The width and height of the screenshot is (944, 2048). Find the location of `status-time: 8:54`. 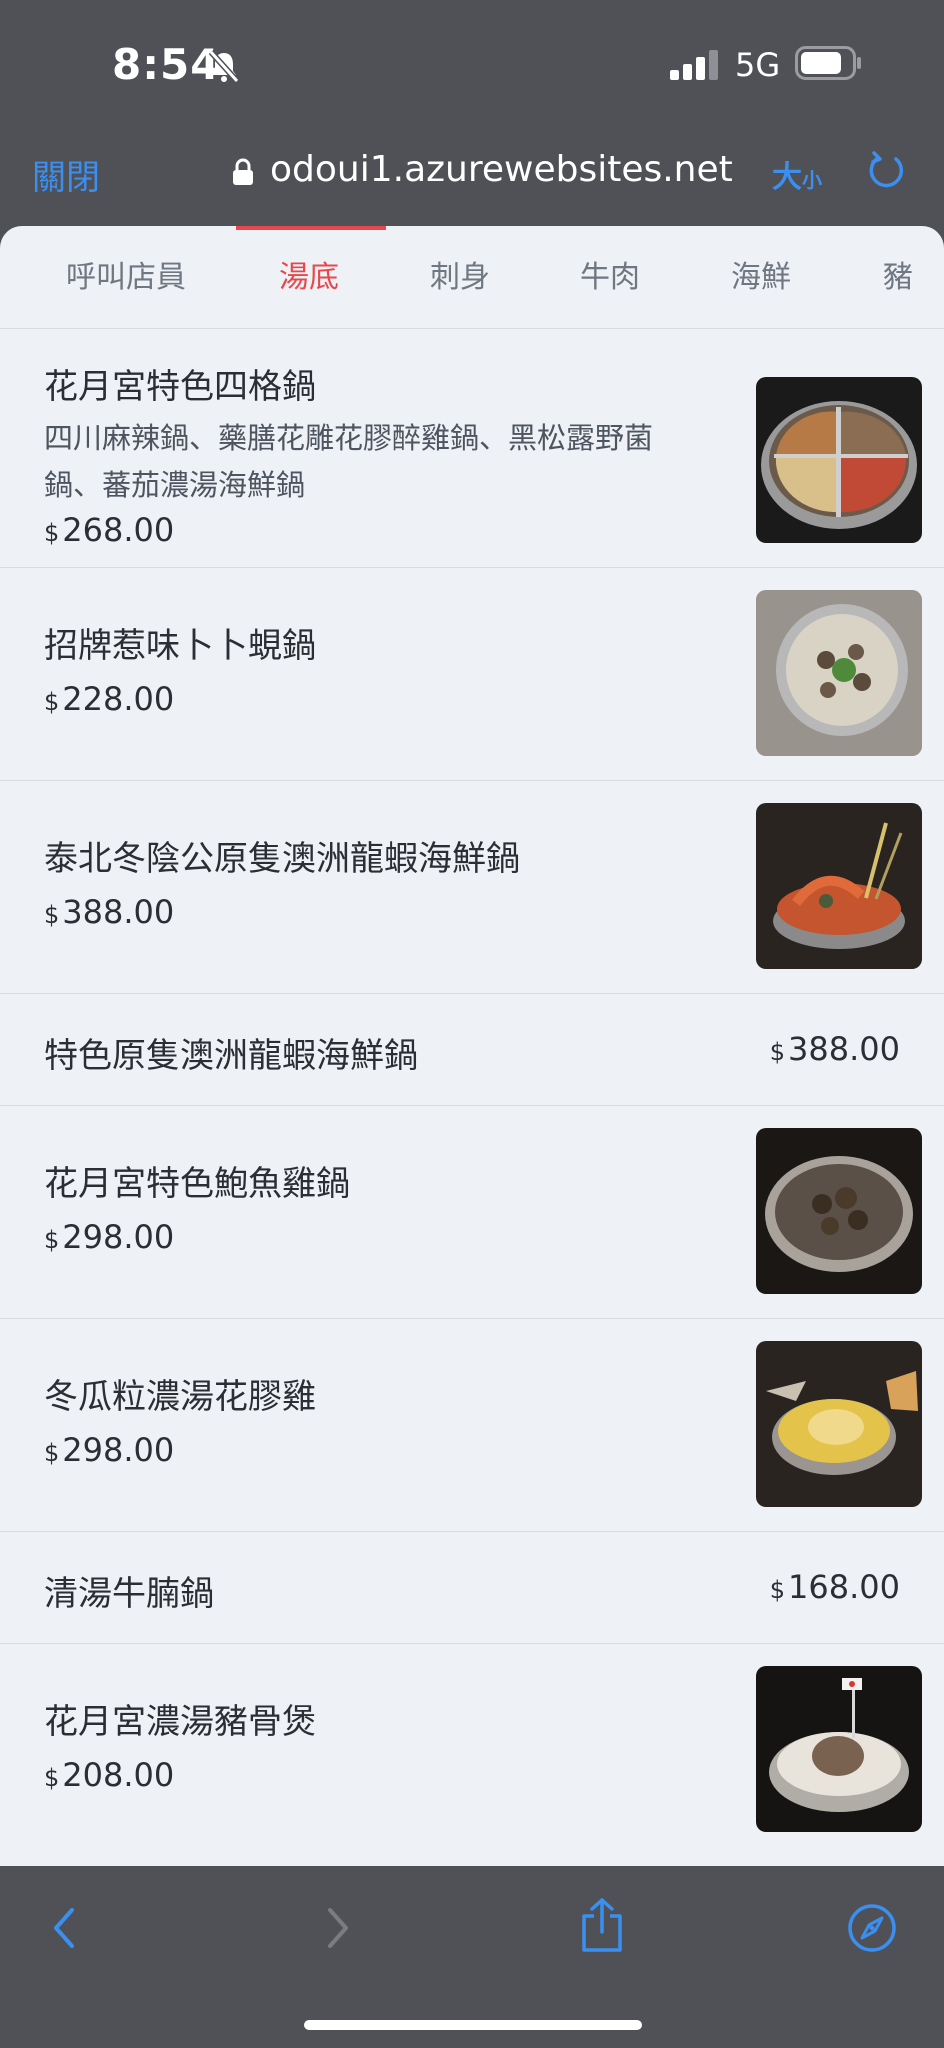

status-time: 8:54 is located at coordinates (166, 64).